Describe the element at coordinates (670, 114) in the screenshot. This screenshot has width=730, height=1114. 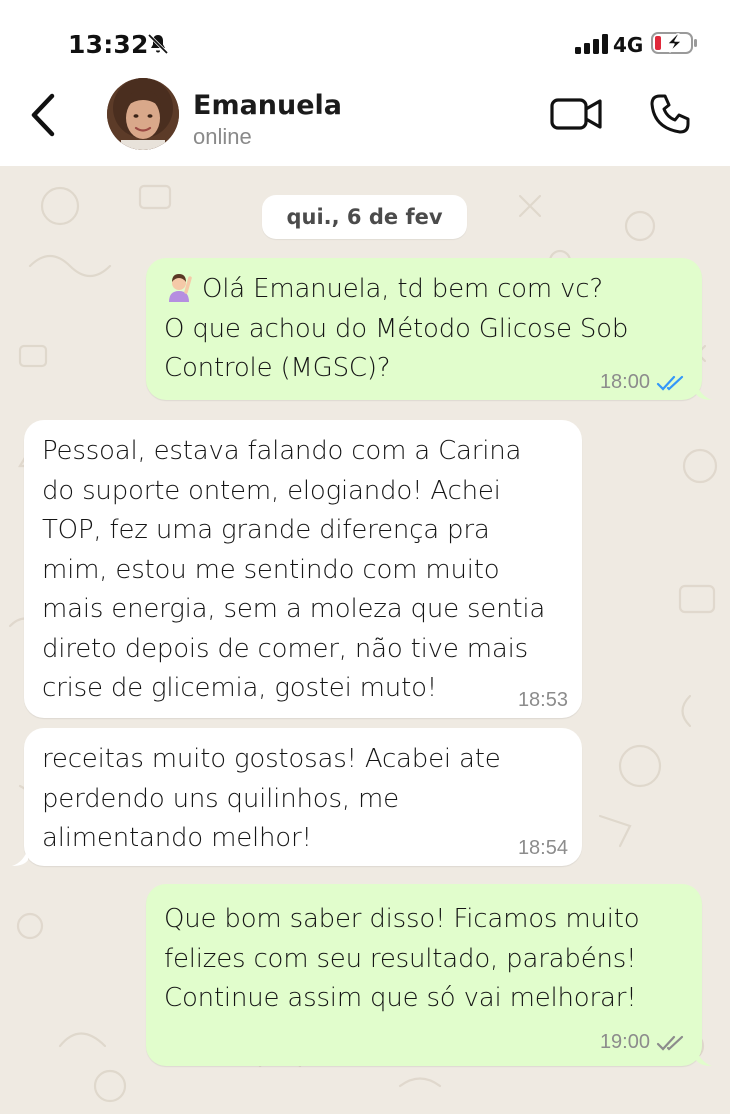
I see `phone-icon` at that location.